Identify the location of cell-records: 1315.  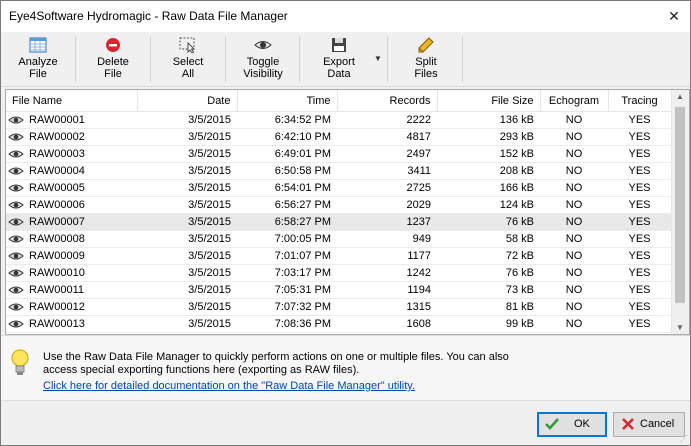
(387, 307).